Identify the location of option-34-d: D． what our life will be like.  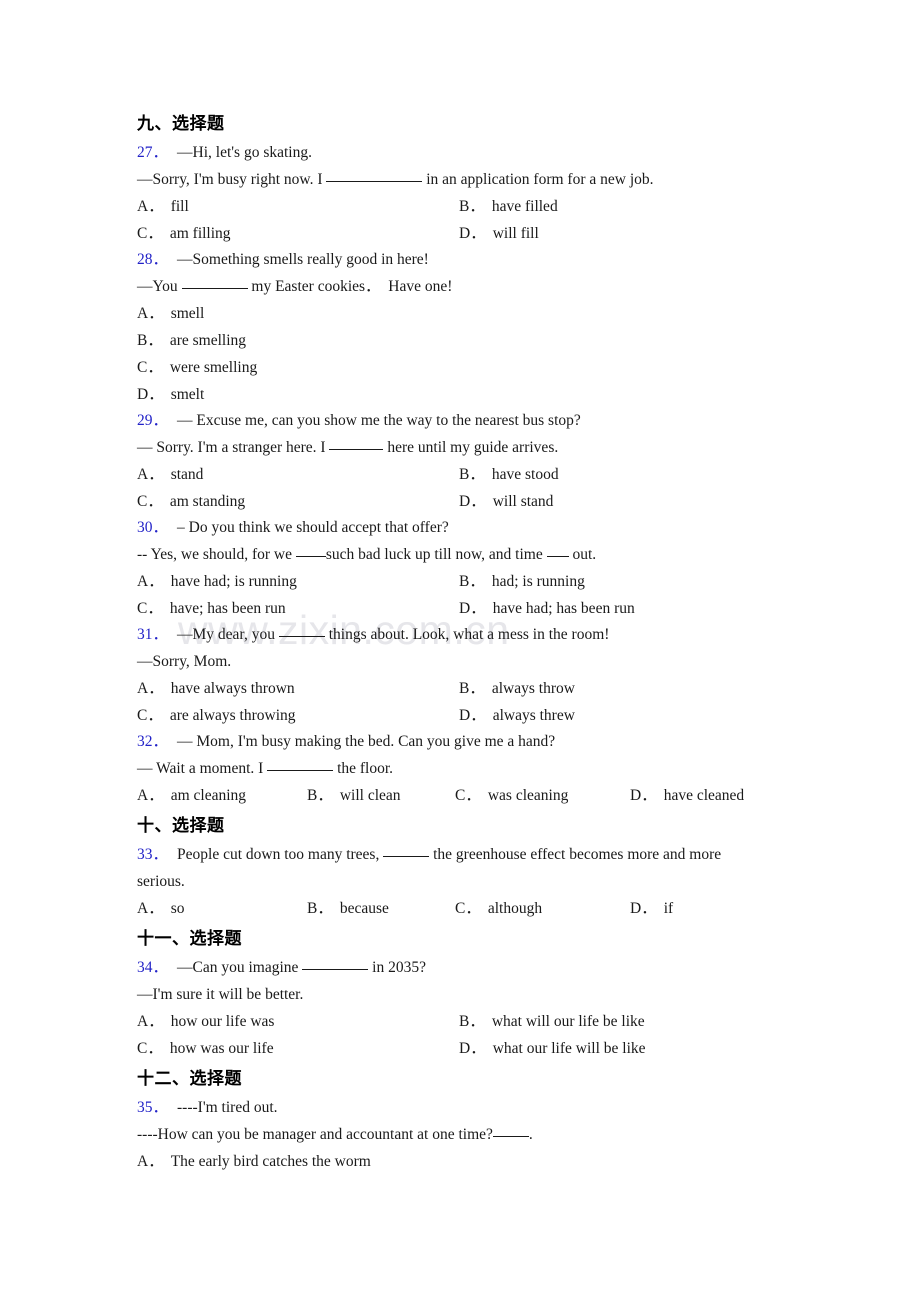
(620, 1048).